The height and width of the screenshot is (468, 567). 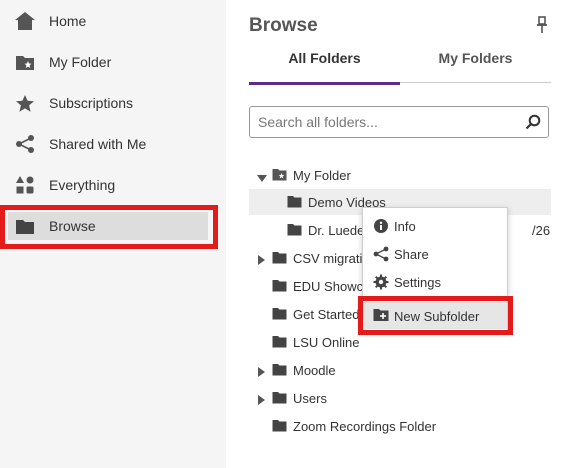 What do you see at coordinates (113, 61) in the screenshot?
I see `sidebar-item-my-folder: My Folder` at bounding box center [113, 61].